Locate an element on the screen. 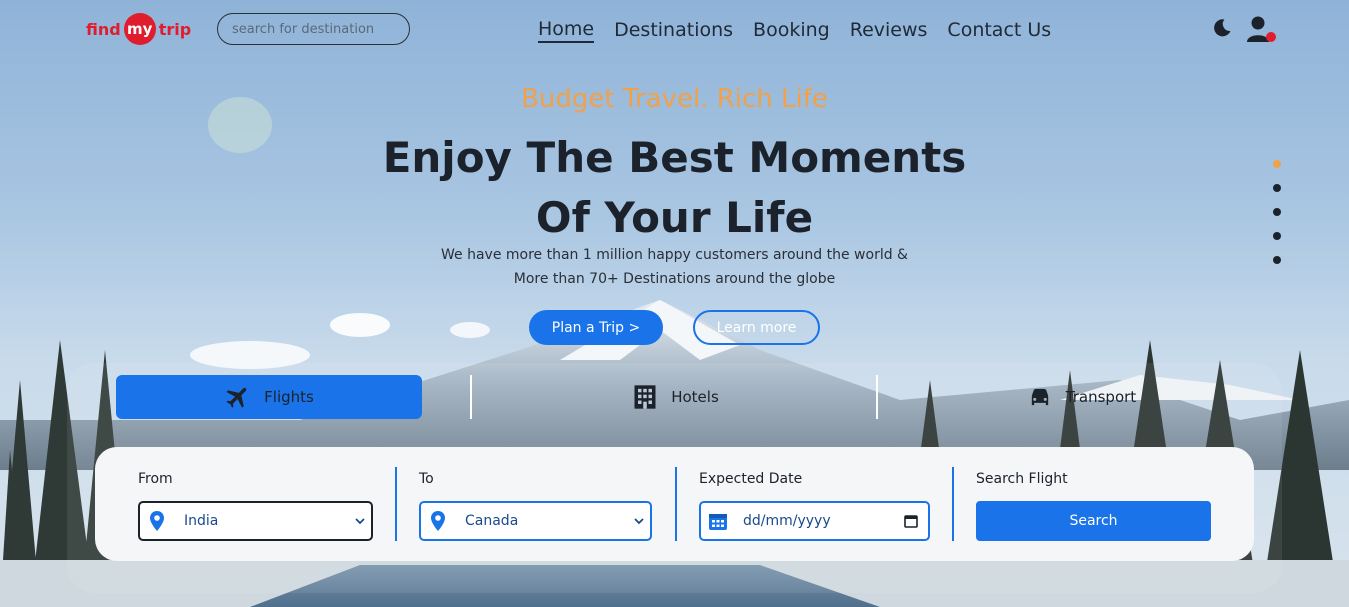  from-label: From is located at coordinates (155, 479).